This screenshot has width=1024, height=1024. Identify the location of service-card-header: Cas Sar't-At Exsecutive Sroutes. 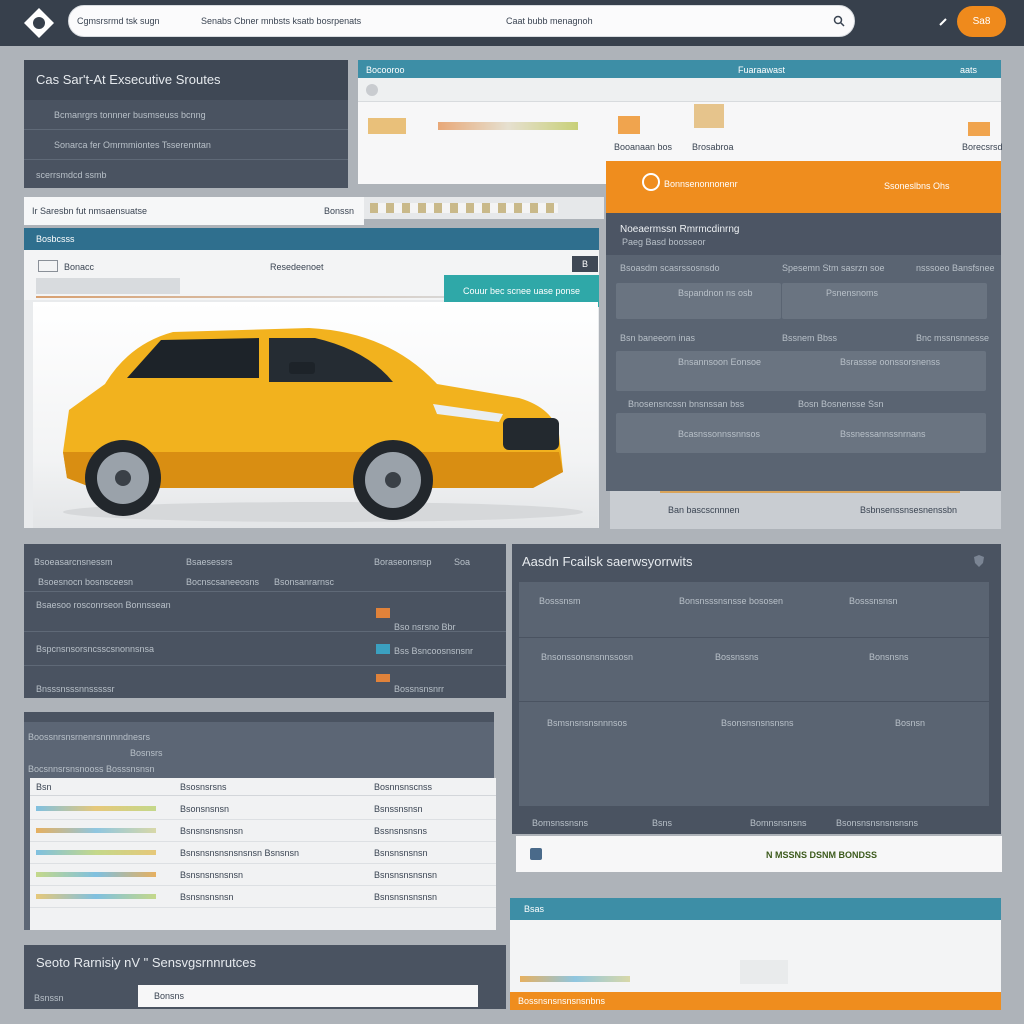
(186, 80).